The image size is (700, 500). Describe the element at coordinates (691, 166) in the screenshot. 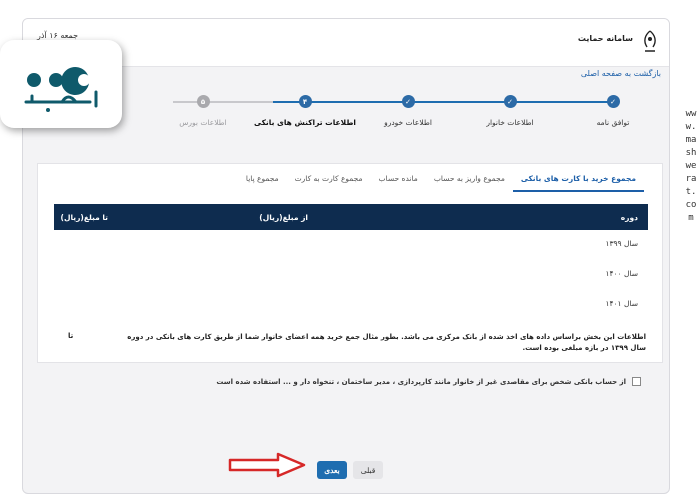

I see `side-watermark: www.mashwerat.com` at that location.